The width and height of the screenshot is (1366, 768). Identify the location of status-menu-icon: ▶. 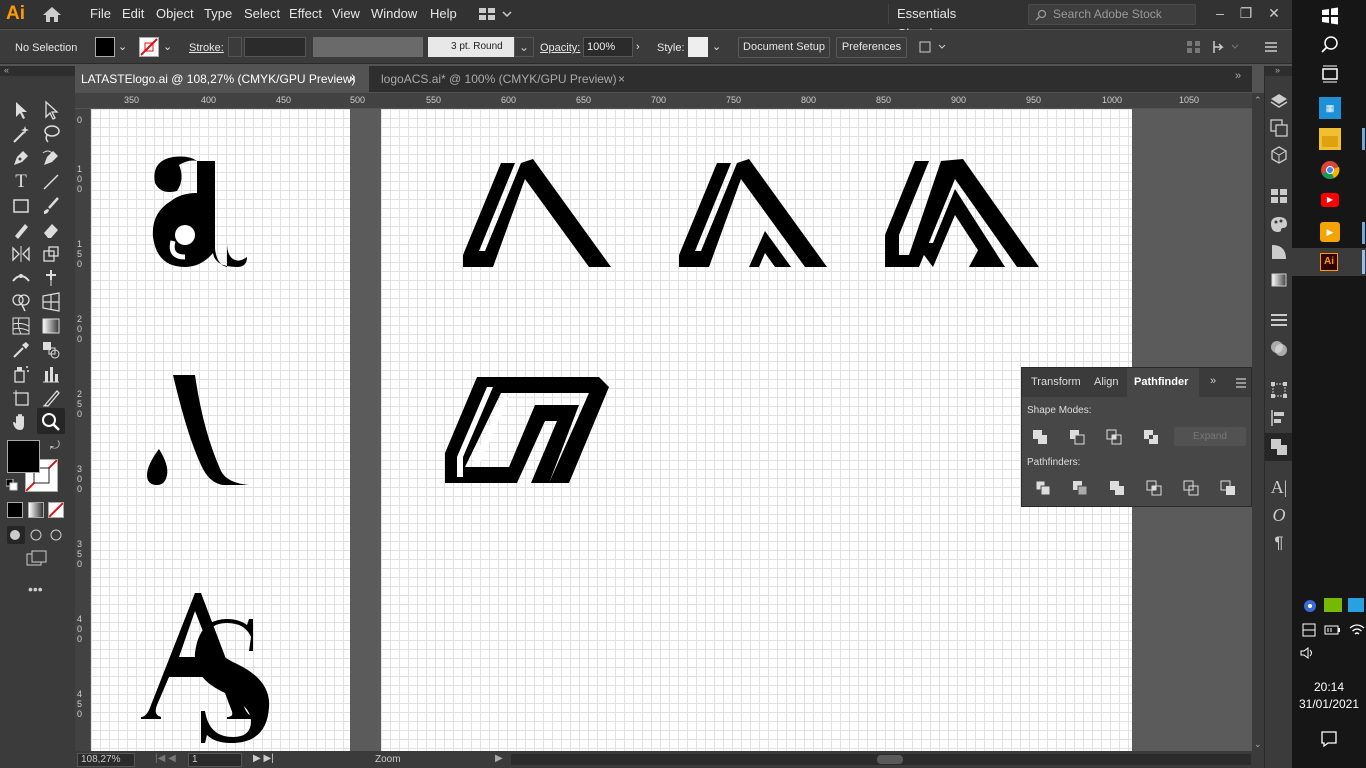
(499, 758).